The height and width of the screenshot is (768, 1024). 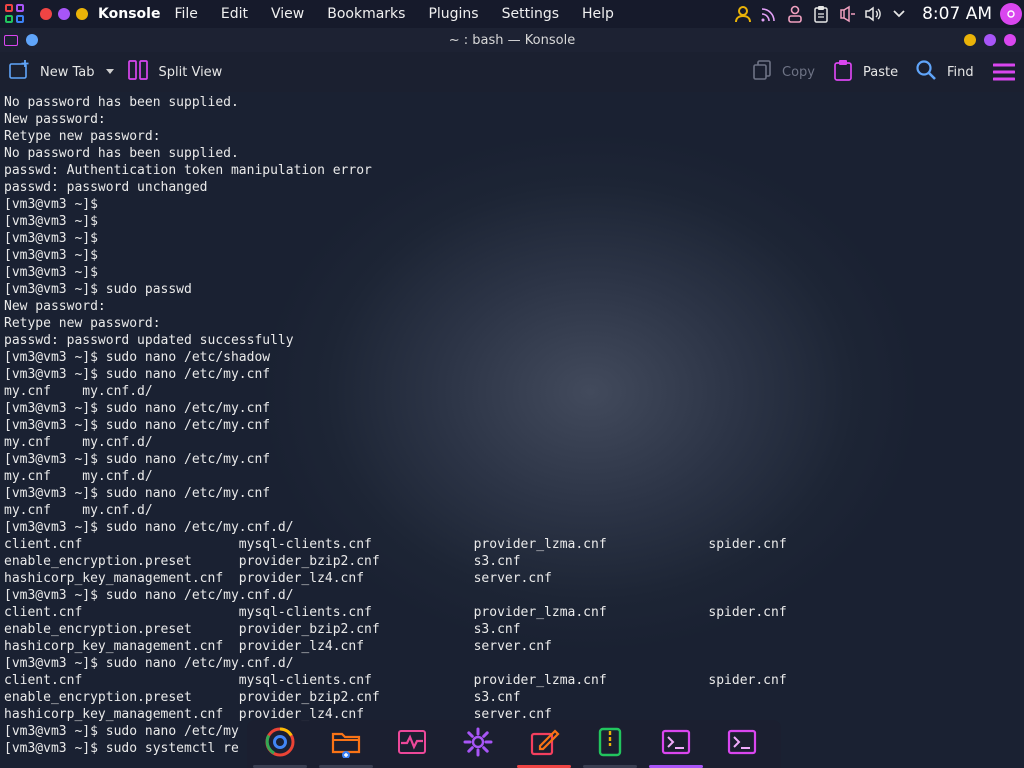 I want to click on dock-files, so click(x=346, y=744).